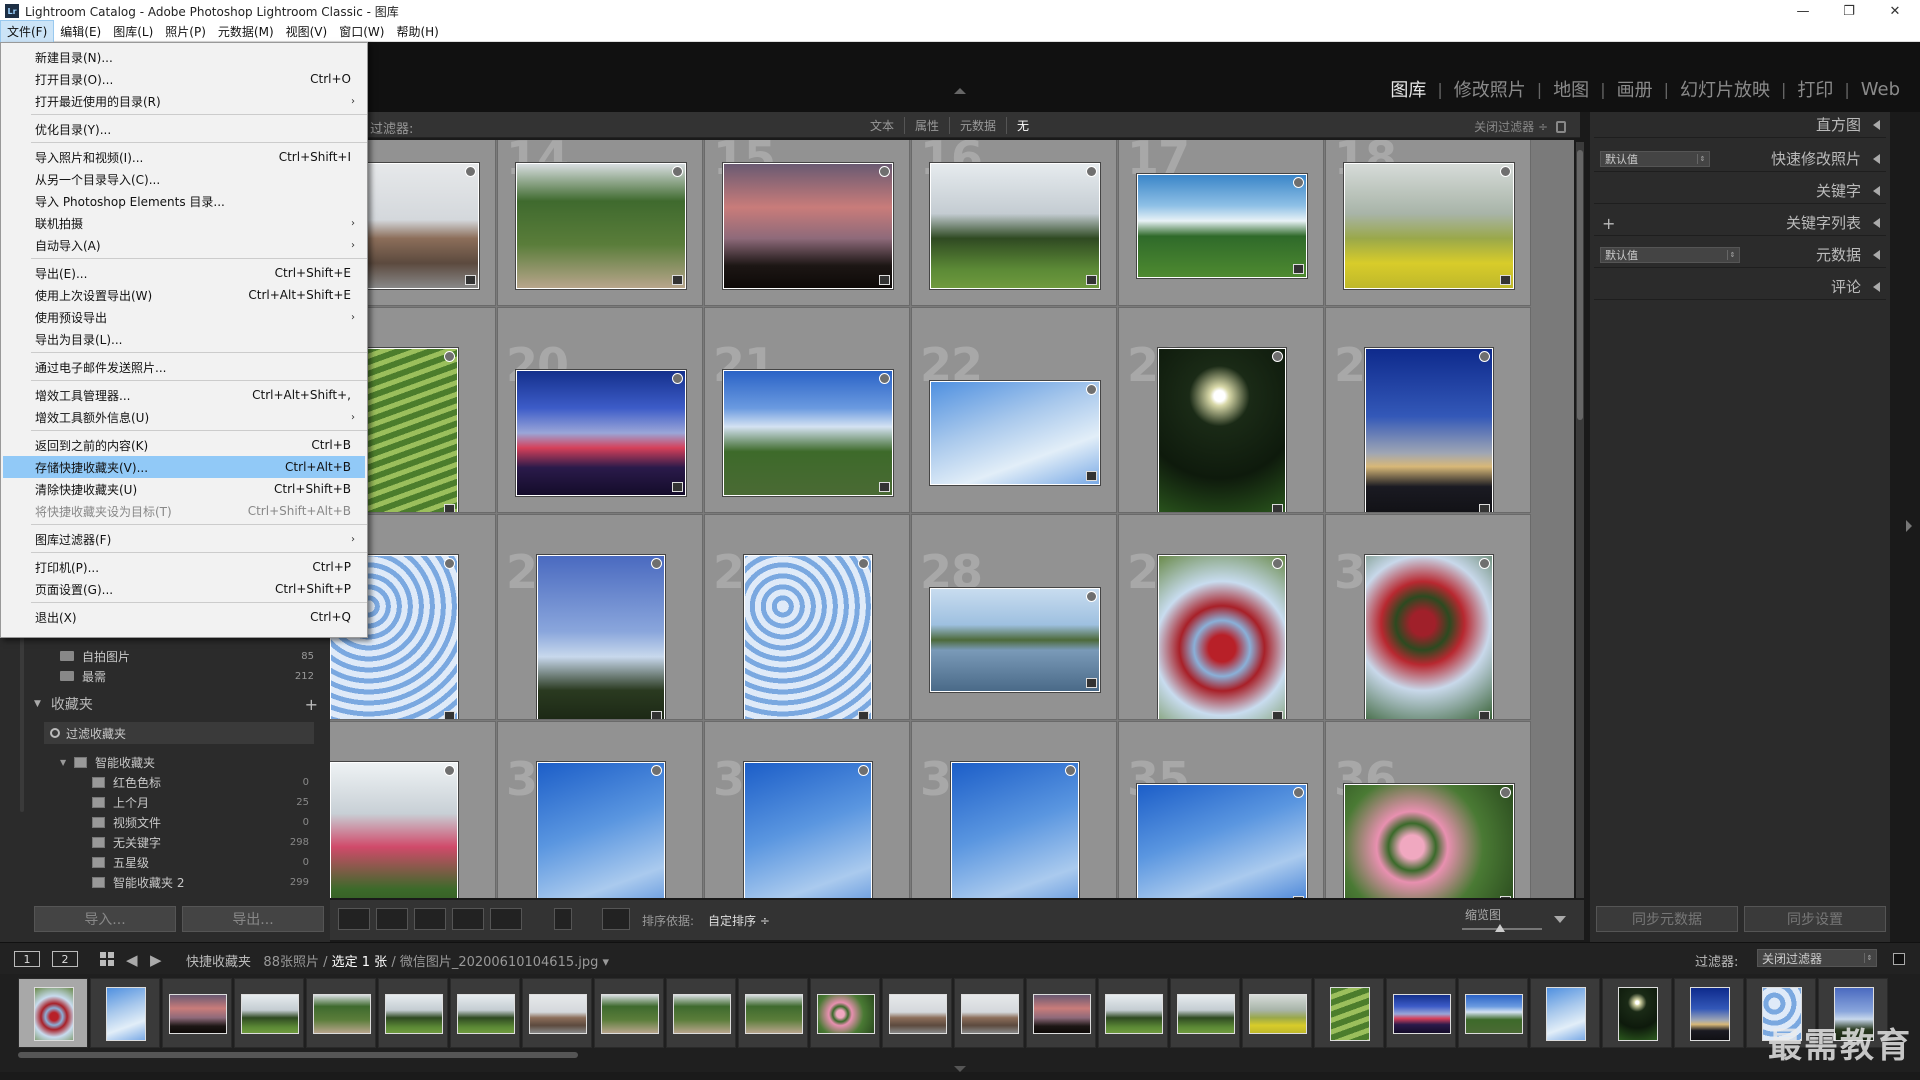 The height and width of the screenshot is (1080, 1920). Describe the element at coordinates (361, 31) in the screenshot. I see `menu-window: 窗口(W)` at that location.